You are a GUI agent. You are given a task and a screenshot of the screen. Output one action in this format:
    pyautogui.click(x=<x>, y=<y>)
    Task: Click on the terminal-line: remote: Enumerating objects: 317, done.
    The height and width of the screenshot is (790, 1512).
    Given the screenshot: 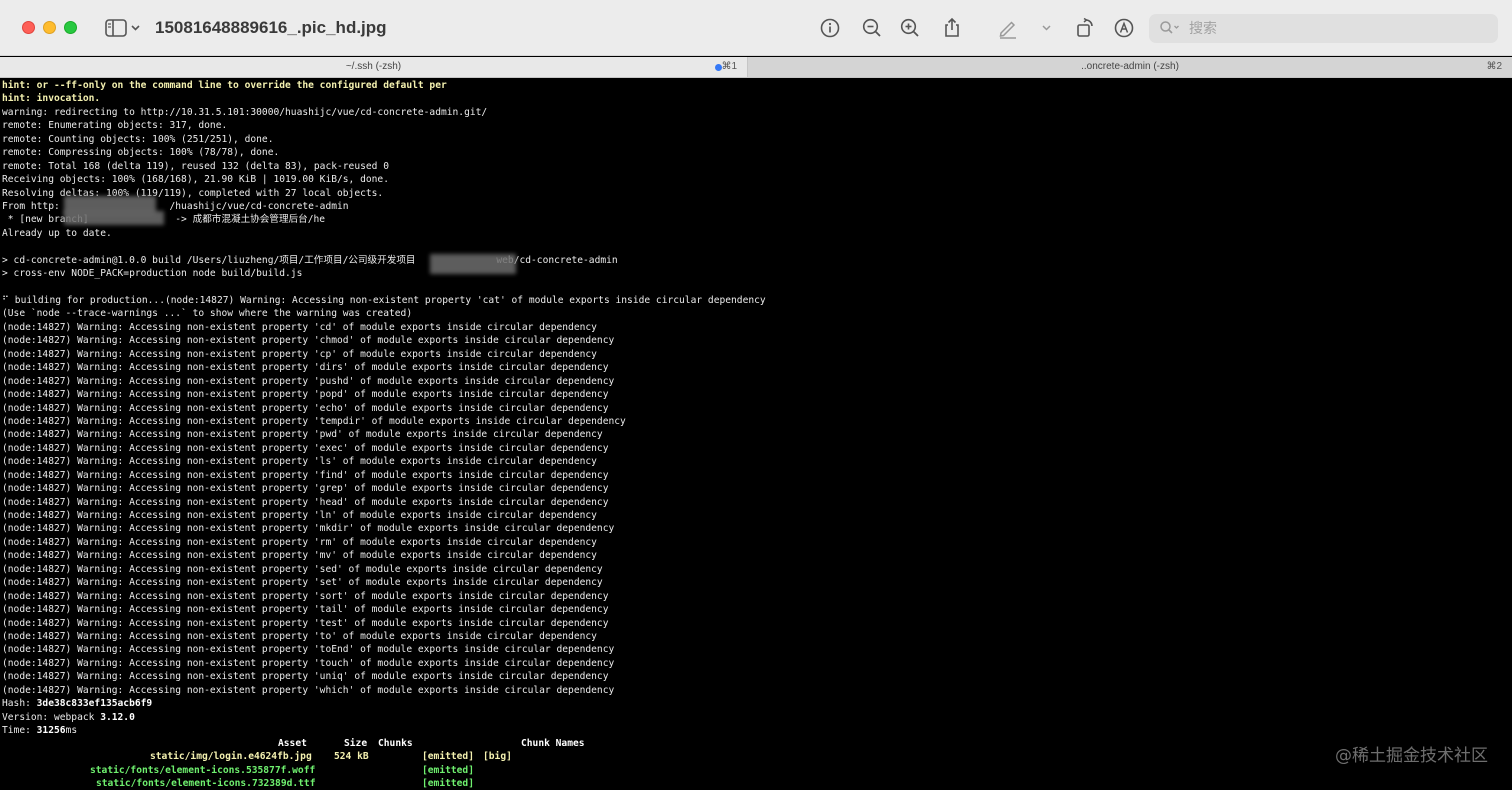 What is the action you would take?
    pyautogui.click(x=115, y=126)
    